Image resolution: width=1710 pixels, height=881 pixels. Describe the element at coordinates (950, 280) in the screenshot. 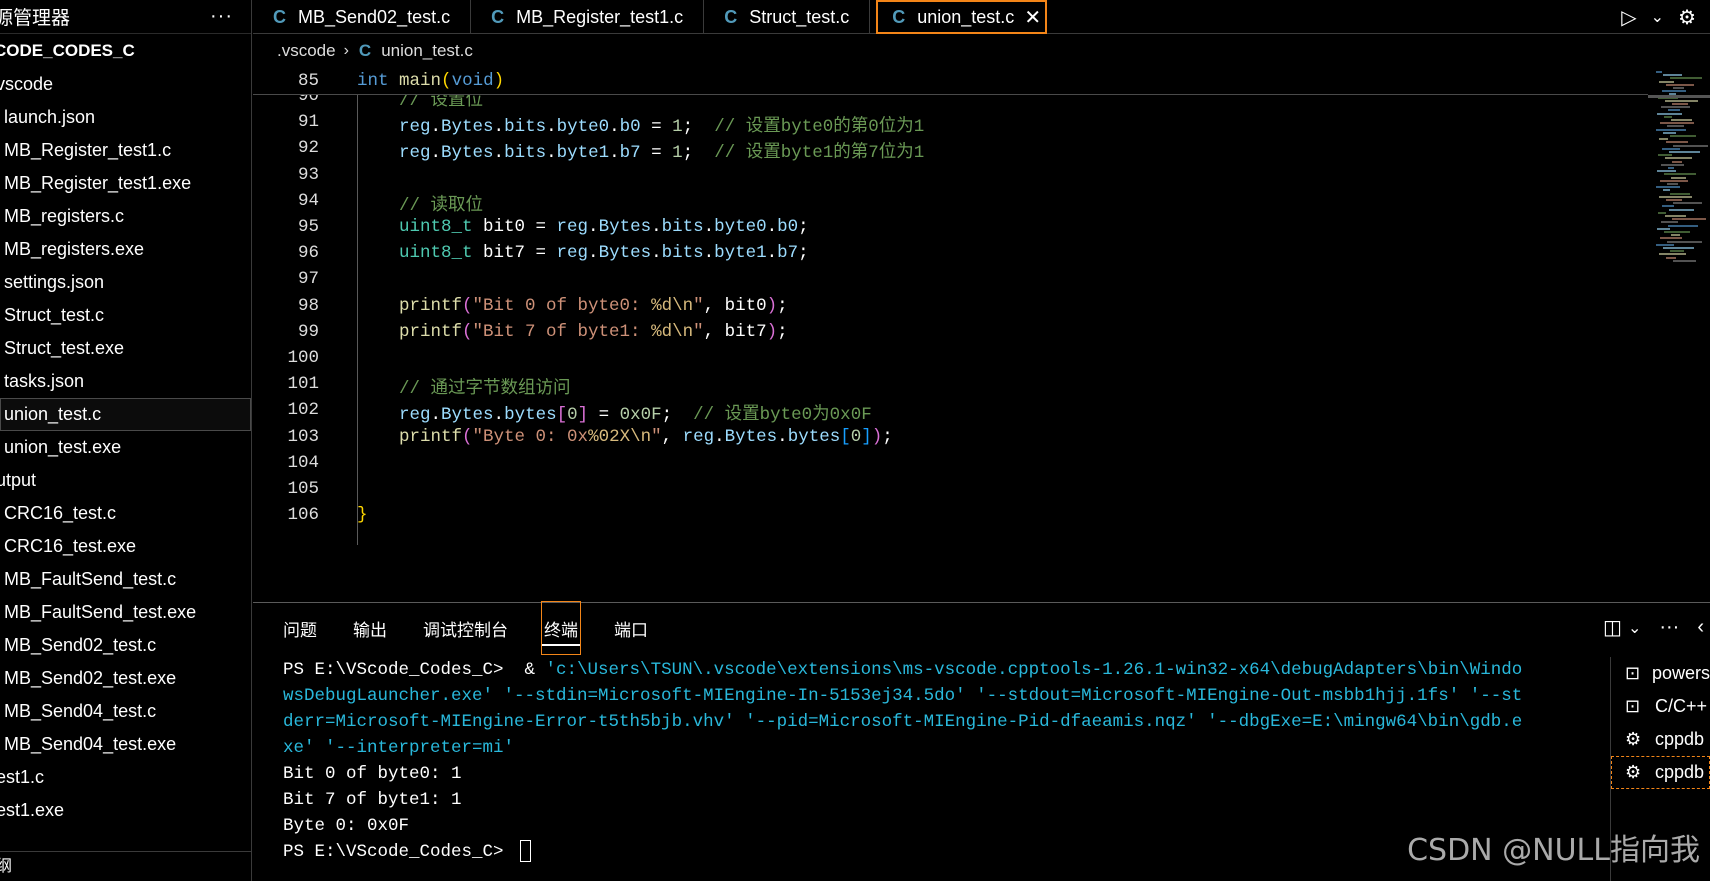

I see `code-line: 97` at that location.